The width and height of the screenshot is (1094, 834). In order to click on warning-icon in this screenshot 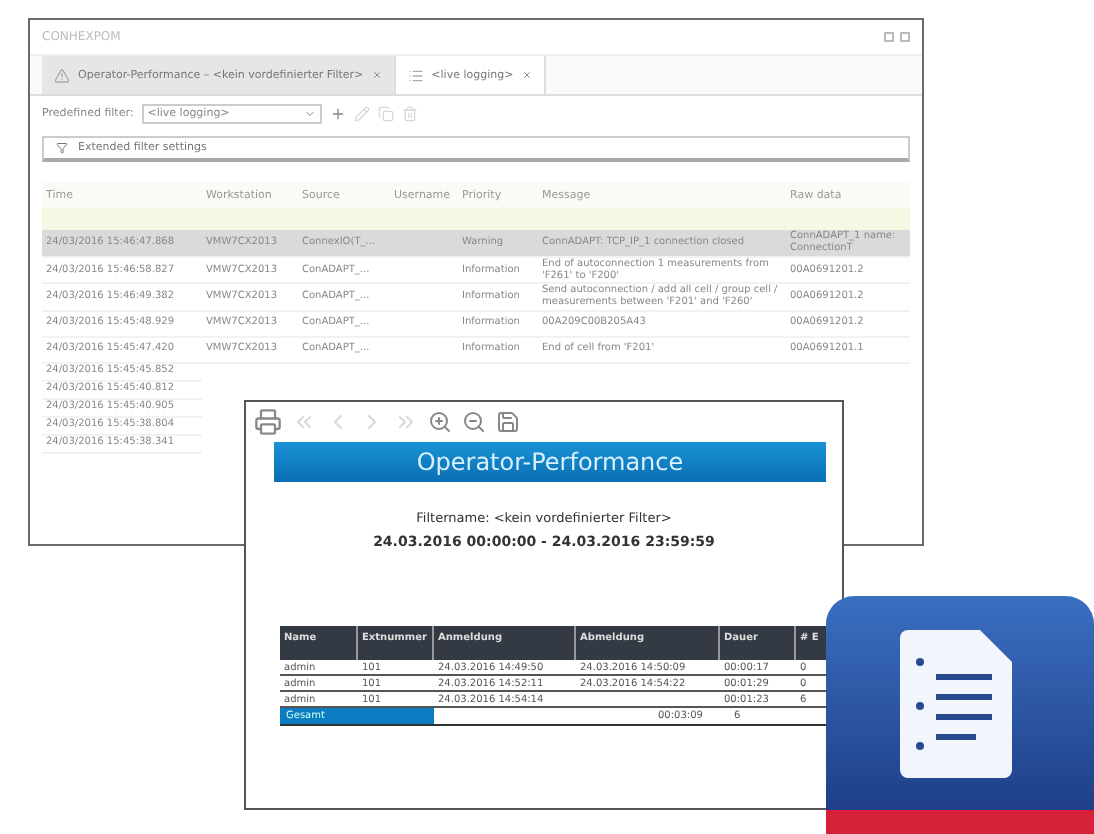, I will do `click(62, 75)`.